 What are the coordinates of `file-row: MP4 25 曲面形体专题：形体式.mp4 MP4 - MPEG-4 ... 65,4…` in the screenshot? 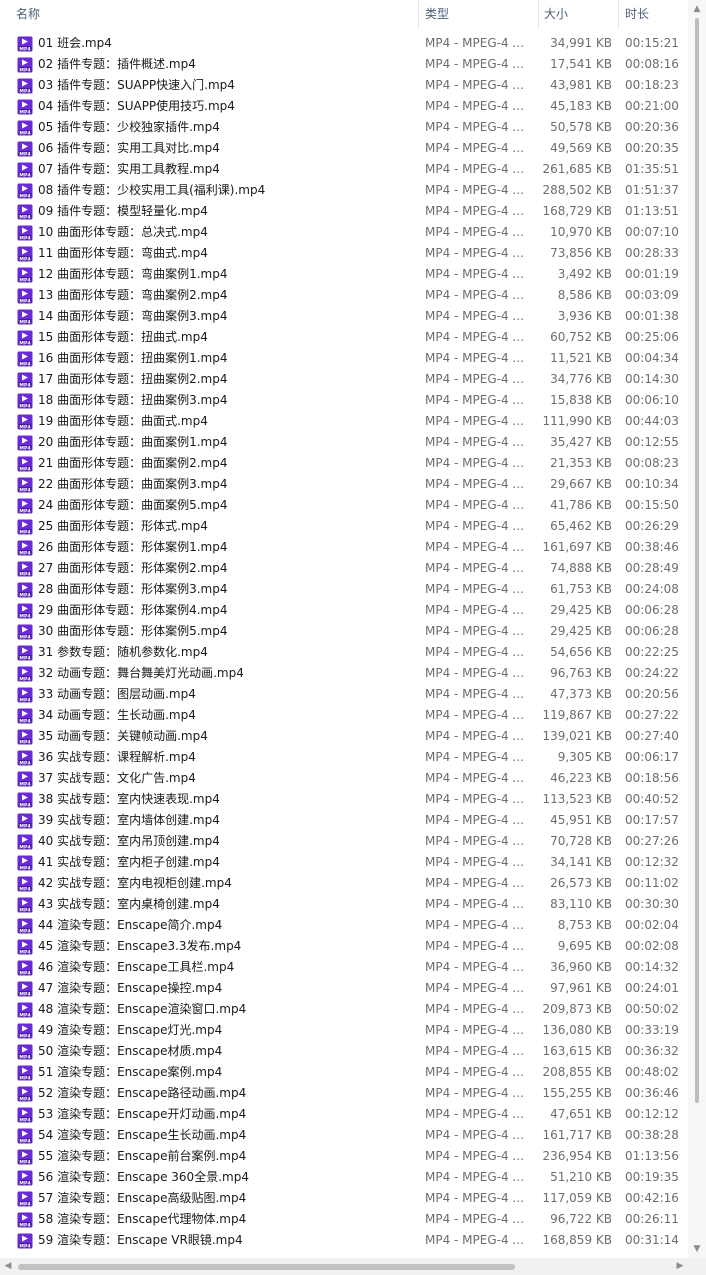 It's located at (344, 526).